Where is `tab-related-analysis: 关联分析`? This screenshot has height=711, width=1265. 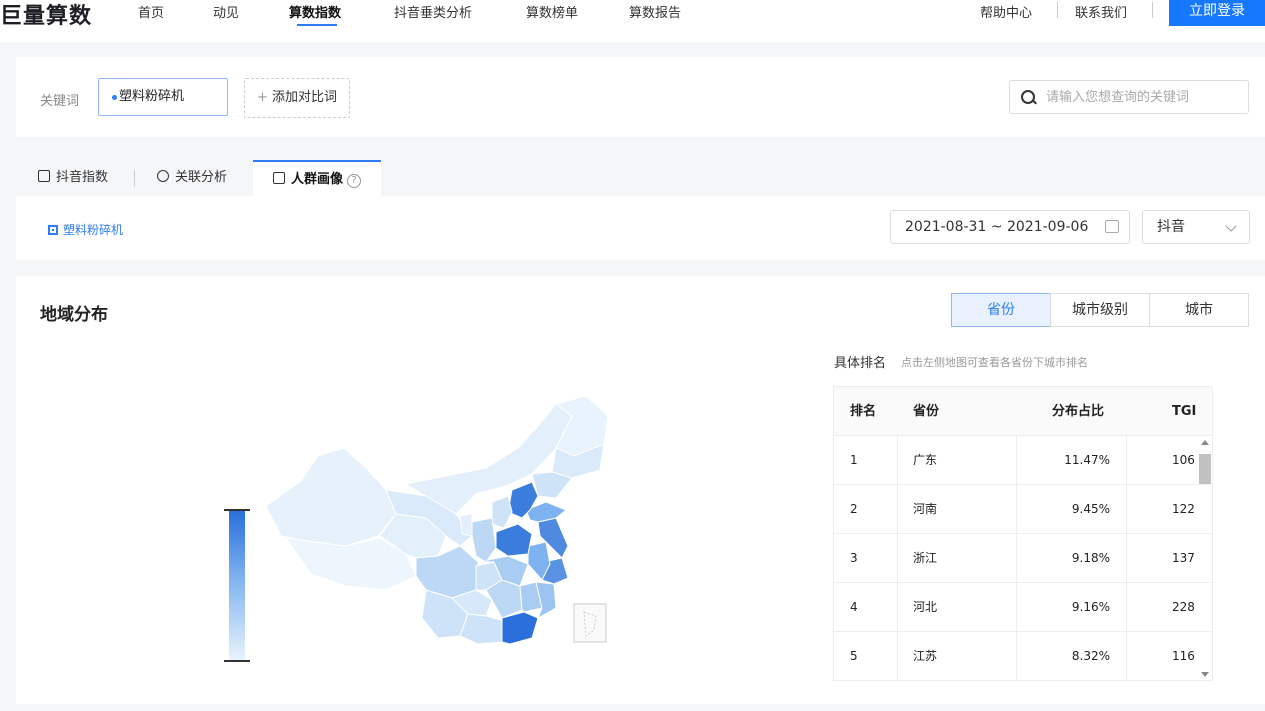 tab-related-analysis: 关联分析 is located at coordinates (192, 178).